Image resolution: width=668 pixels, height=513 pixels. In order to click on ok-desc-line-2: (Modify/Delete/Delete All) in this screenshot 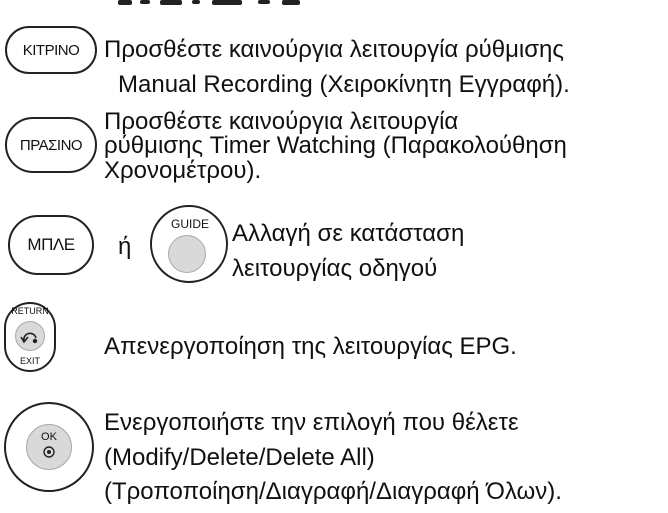, I will do `click(239, 457)`.